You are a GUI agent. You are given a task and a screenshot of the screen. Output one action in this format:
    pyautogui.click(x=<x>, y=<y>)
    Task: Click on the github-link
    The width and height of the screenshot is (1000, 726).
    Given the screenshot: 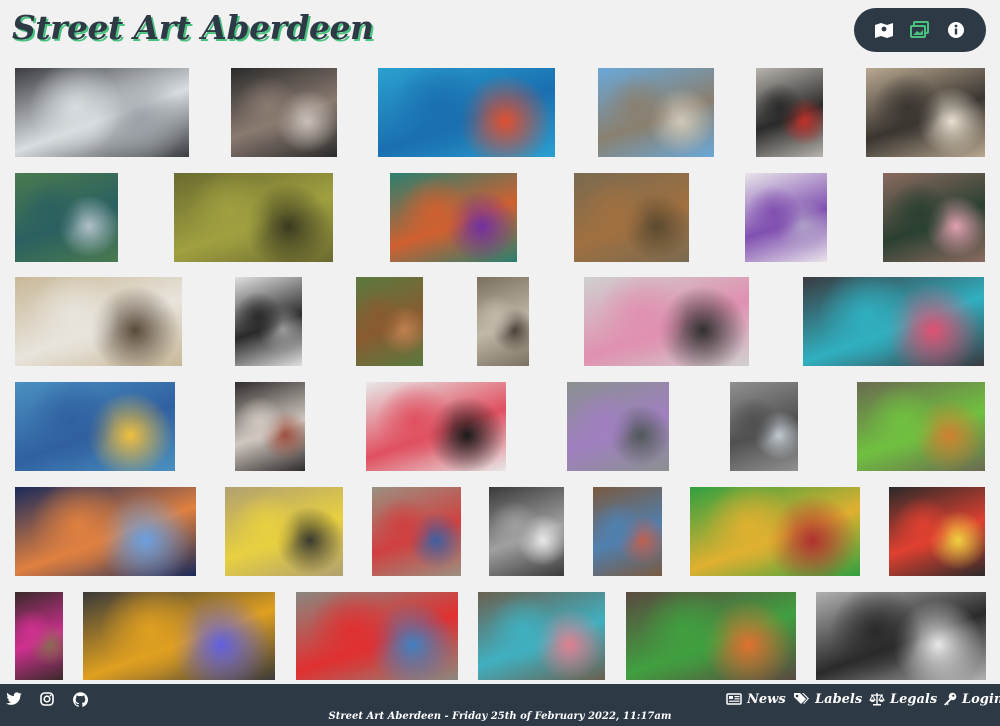 What is the action you would take?
    pyautogui.click(x=80, y=699)
    